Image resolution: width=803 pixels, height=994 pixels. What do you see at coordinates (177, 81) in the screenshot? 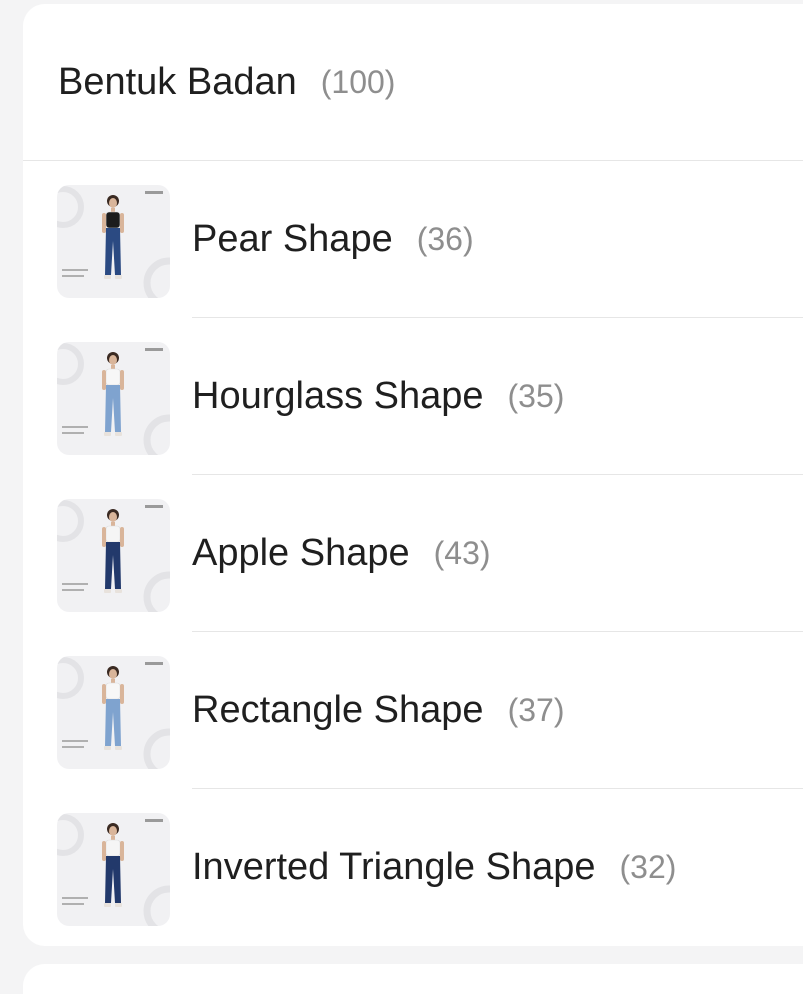
I see `category-title: Bentuk Badan` at bounding box center [177, 81].